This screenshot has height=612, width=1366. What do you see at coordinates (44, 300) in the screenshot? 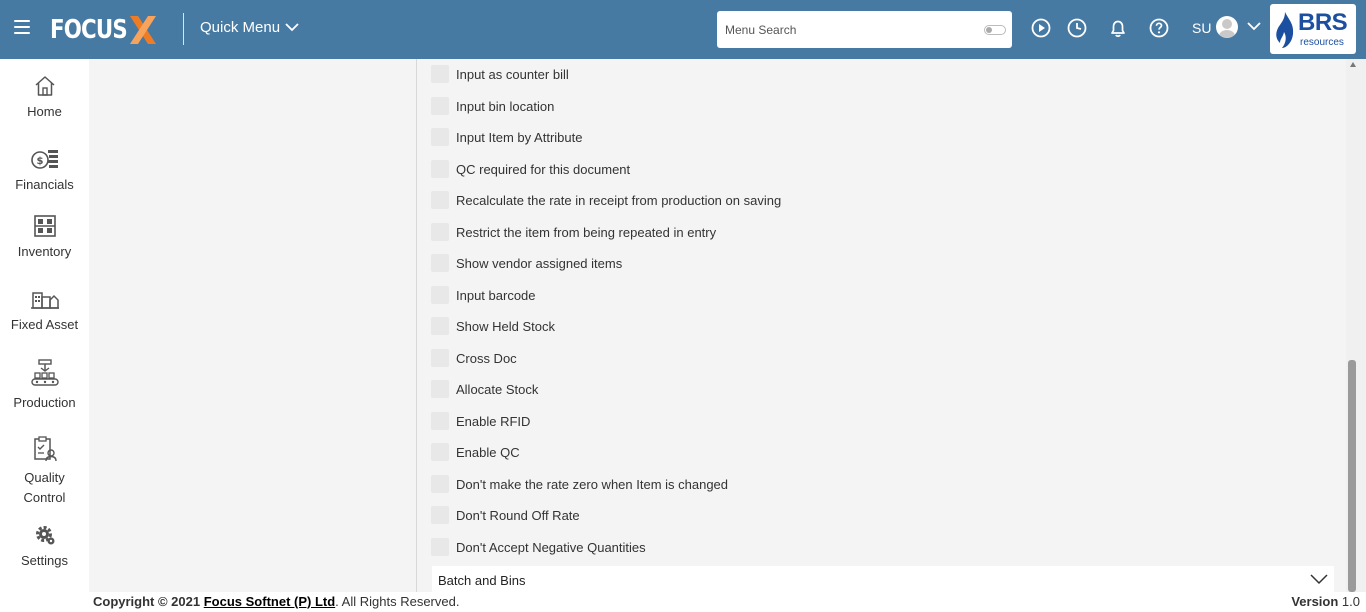
I see `fixed-asset-icon` at bounding box center [44, 300].